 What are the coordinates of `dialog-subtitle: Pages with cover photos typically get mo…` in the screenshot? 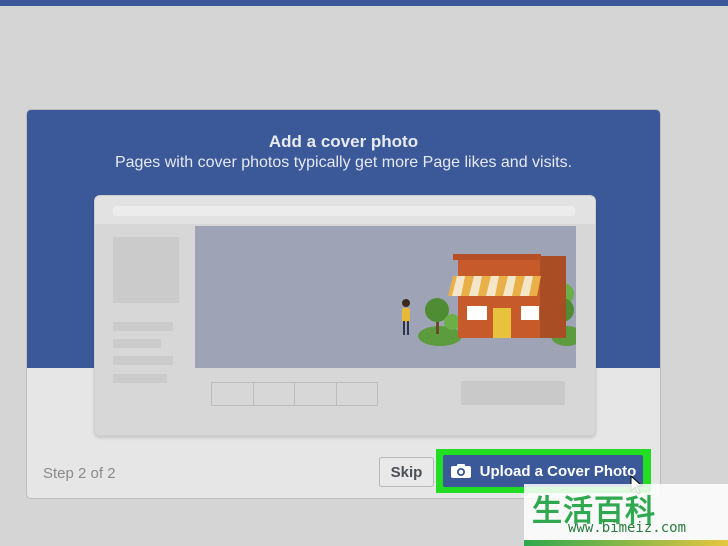 It's located at (343, 162).